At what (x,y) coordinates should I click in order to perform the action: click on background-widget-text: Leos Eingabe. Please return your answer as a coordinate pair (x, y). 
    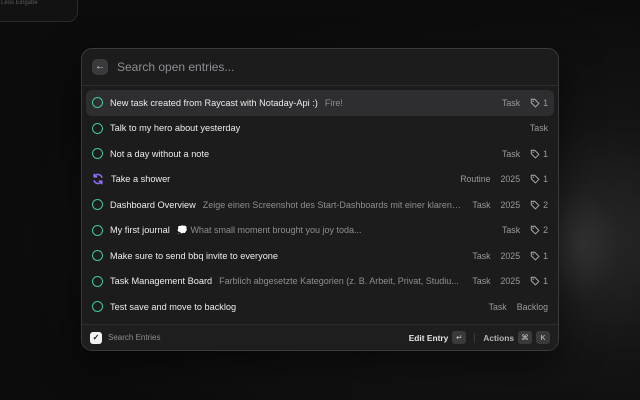
    Looking at the image, I should click on (19, 3).